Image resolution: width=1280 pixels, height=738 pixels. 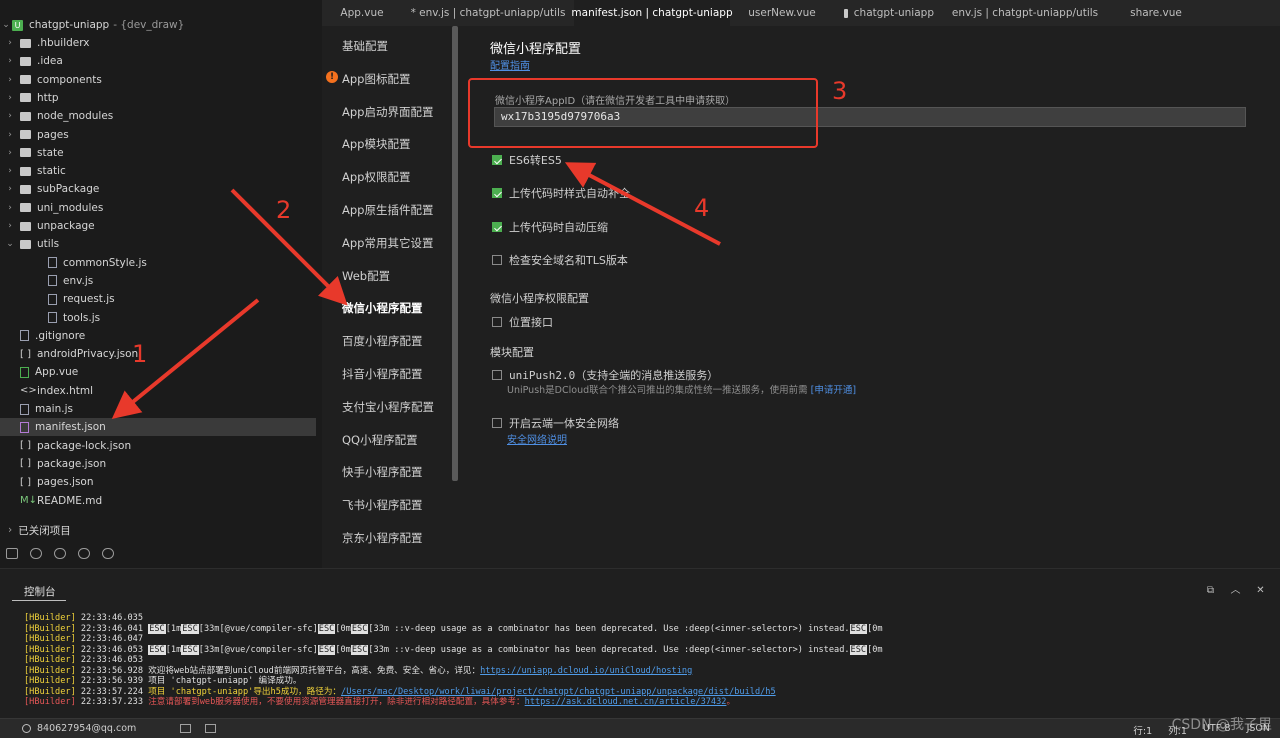 What do you see at coordinates (1235, 590) in the screenshot?
I see `chevron-up-icon: ︿` at bounding box center [1235, 590].